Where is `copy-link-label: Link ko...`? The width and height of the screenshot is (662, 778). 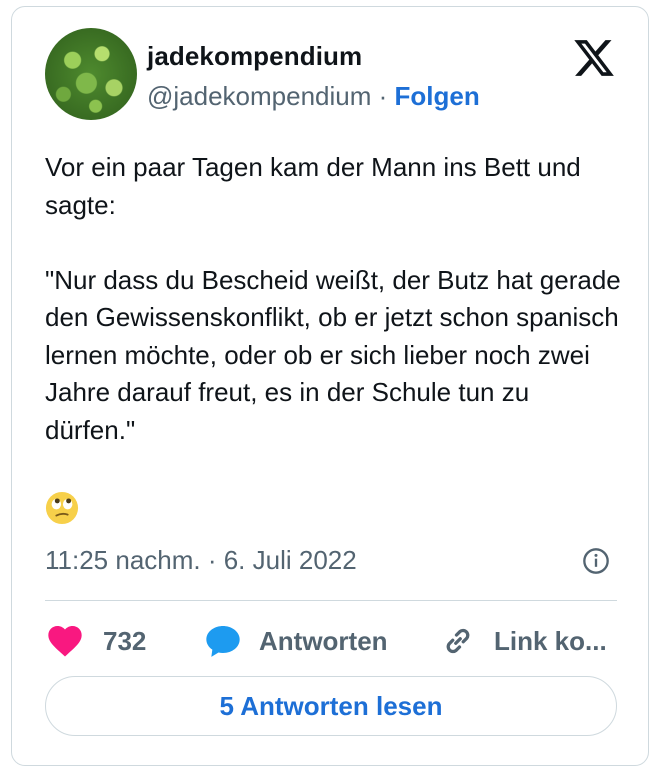
copy-link-label: Link ko... is located at coordinates (550, 640).